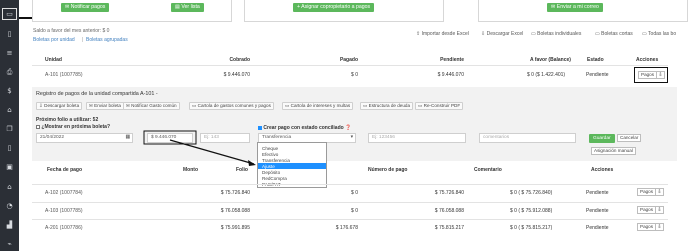 This screenshot has width=688, height=251. I want to click on header-comment: Comentario, so click(488, 170).